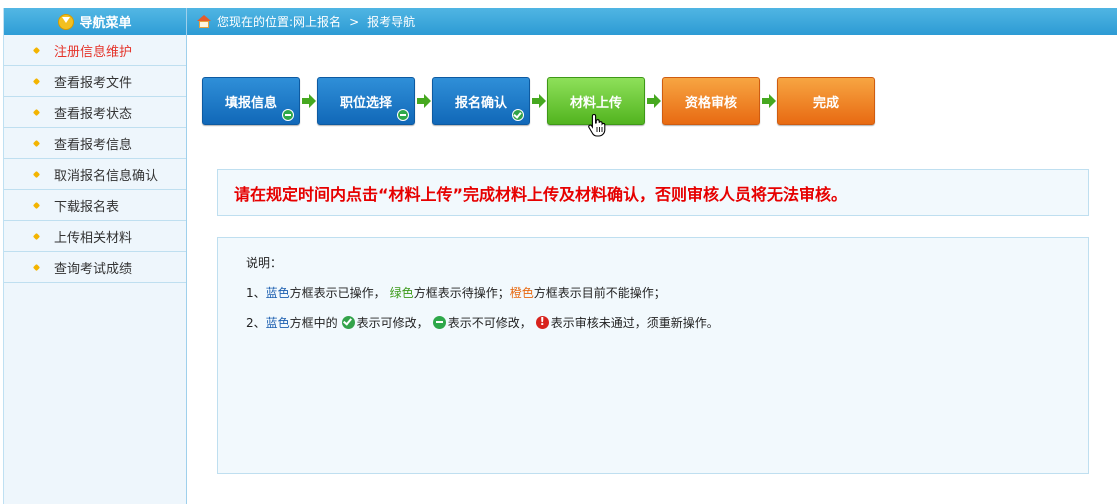 This screenshot has width=1120, height=504. I want to click on notice-text: 请在规定时间内点击“材料上传”完成材料上传及材料确认，否则审核人员将无法审核。, so click(541, 194).